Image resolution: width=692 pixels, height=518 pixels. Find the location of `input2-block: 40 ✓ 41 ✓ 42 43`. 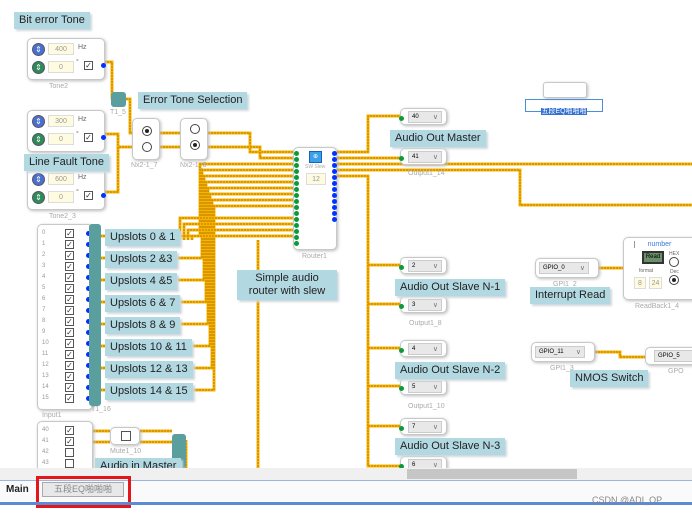

input2-block: 40 ✓ 41 ✓ 42 43 is located at coordinates (65, 444).